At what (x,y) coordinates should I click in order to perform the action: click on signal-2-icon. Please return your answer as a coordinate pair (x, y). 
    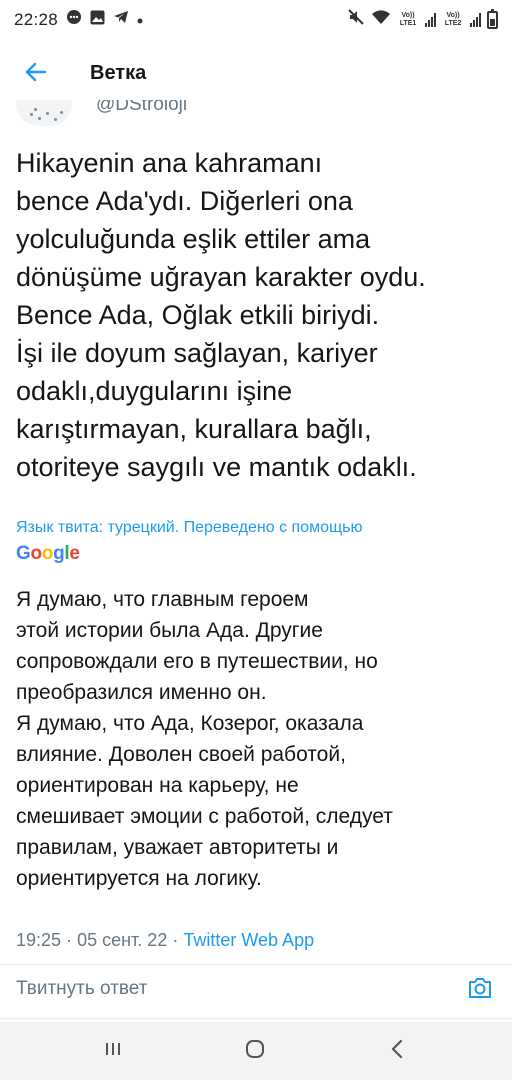
    Looking at the image, I should click on (475, 19).